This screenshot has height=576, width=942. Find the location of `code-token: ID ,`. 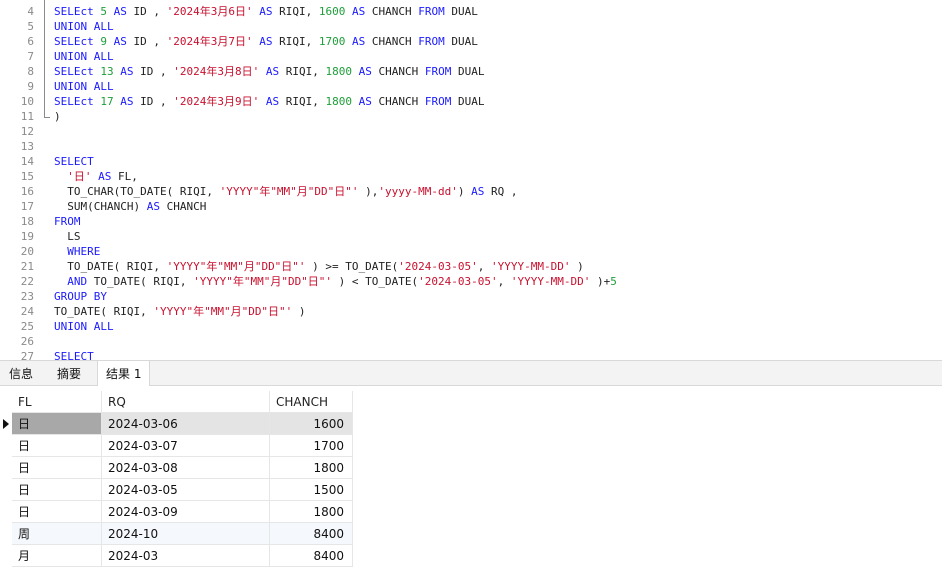

code-token: ID , is located at coordinates (150, 41).